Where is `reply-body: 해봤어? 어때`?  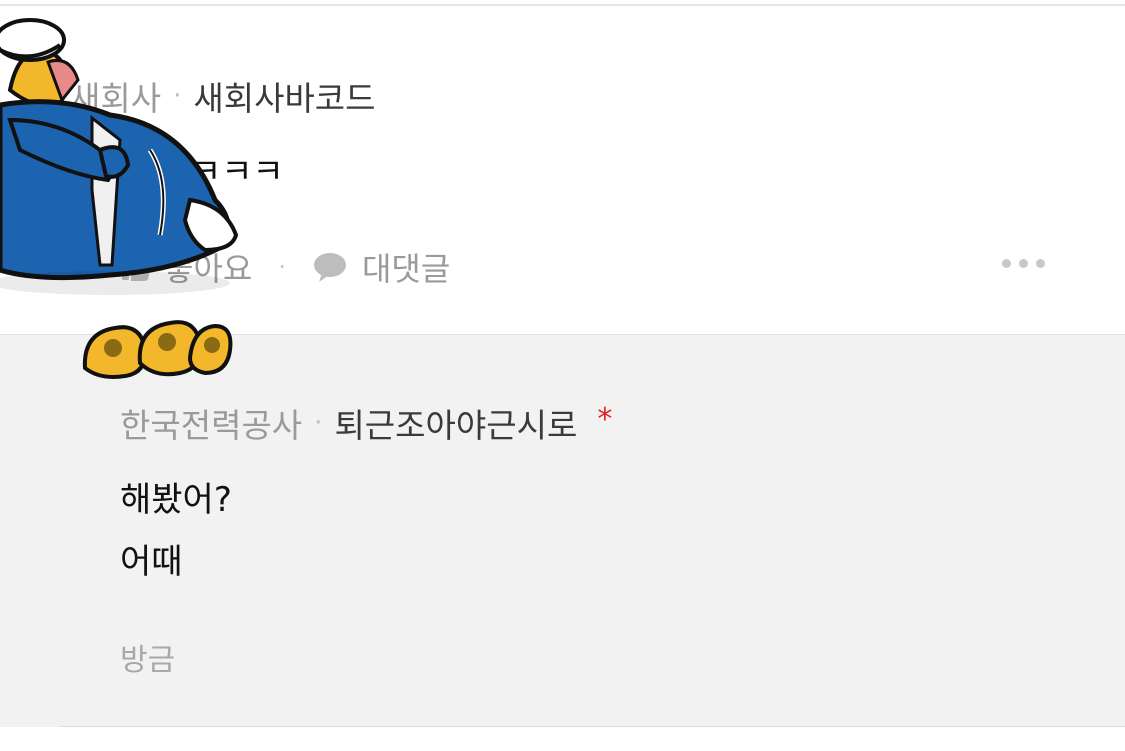
reply-body: 해봤어? 어때 is located at coordinates (176, 531).